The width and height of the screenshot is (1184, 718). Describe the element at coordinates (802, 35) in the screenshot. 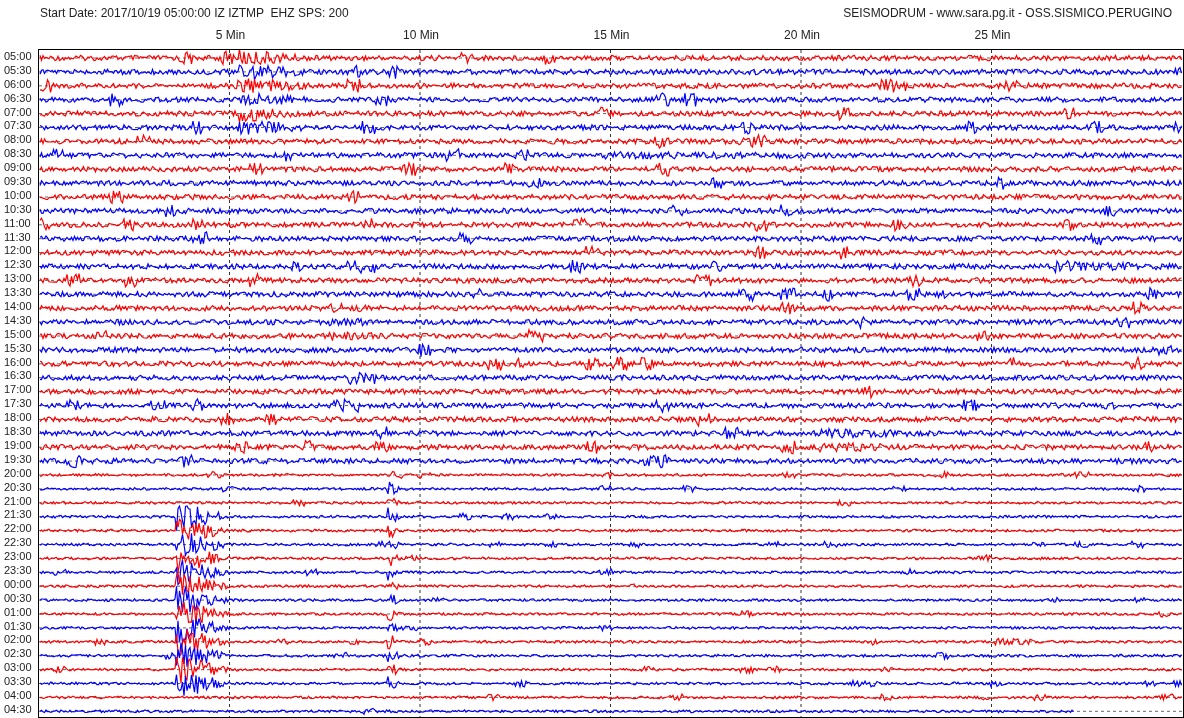

I see `axis-label: 20 Min` at that location.